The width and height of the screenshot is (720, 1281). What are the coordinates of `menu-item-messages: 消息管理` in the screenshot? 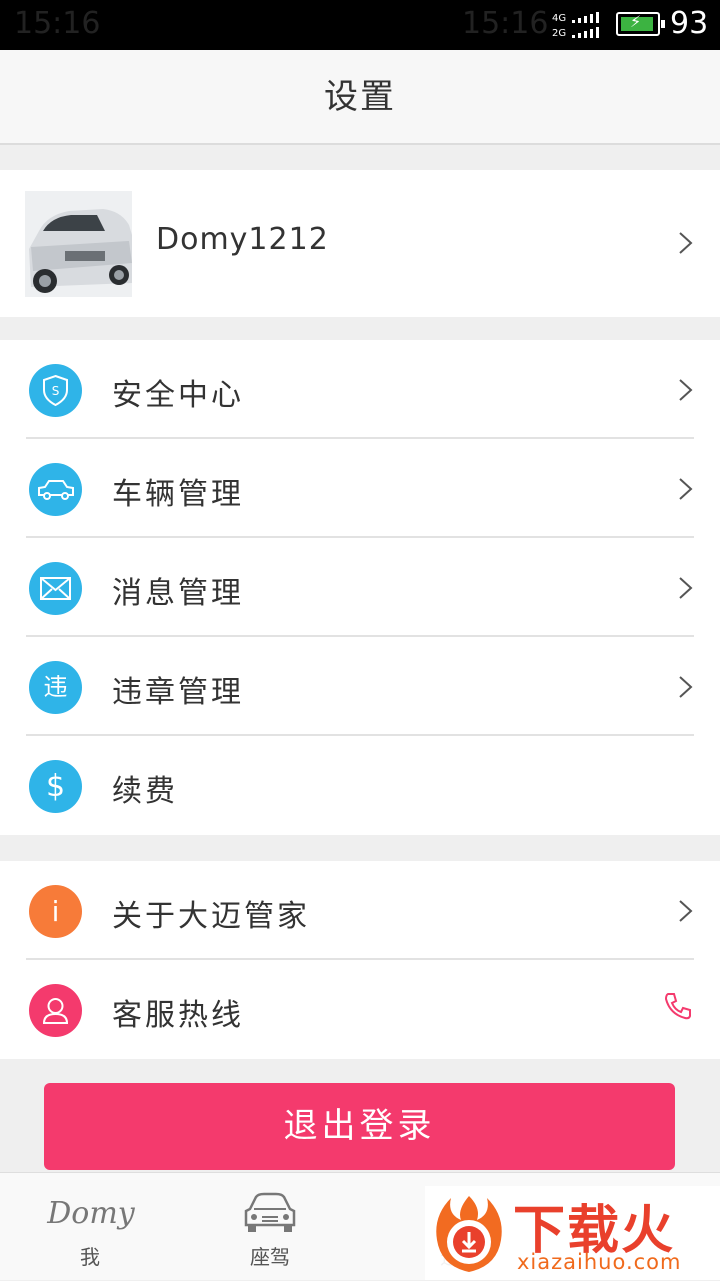 It's located at (360, 587).